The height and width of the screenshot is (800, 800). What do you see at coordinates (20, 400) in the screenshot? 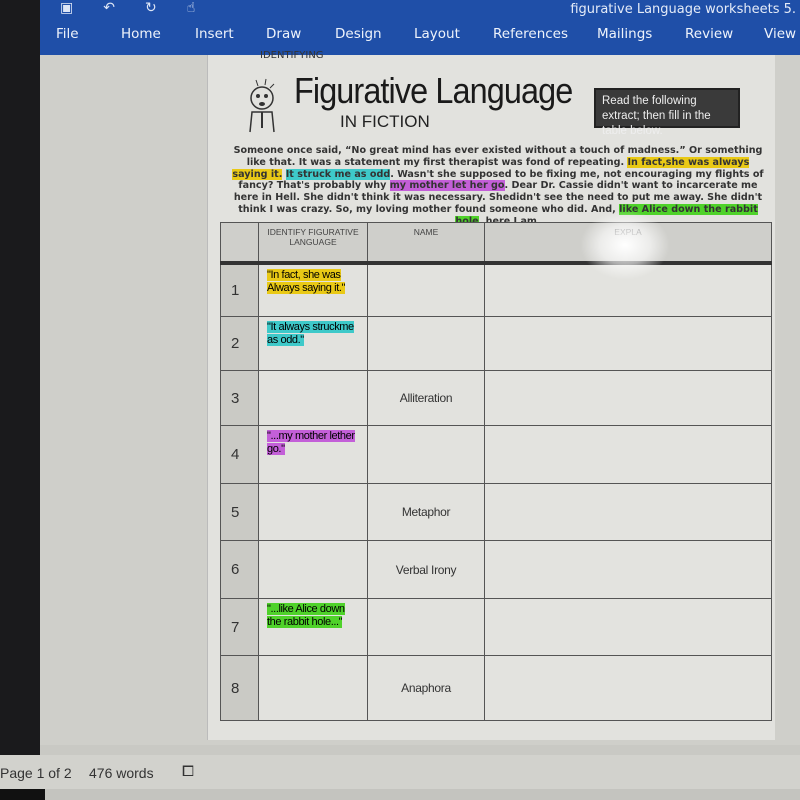
I see `screen-bezel` at bounding box center [20, 400].